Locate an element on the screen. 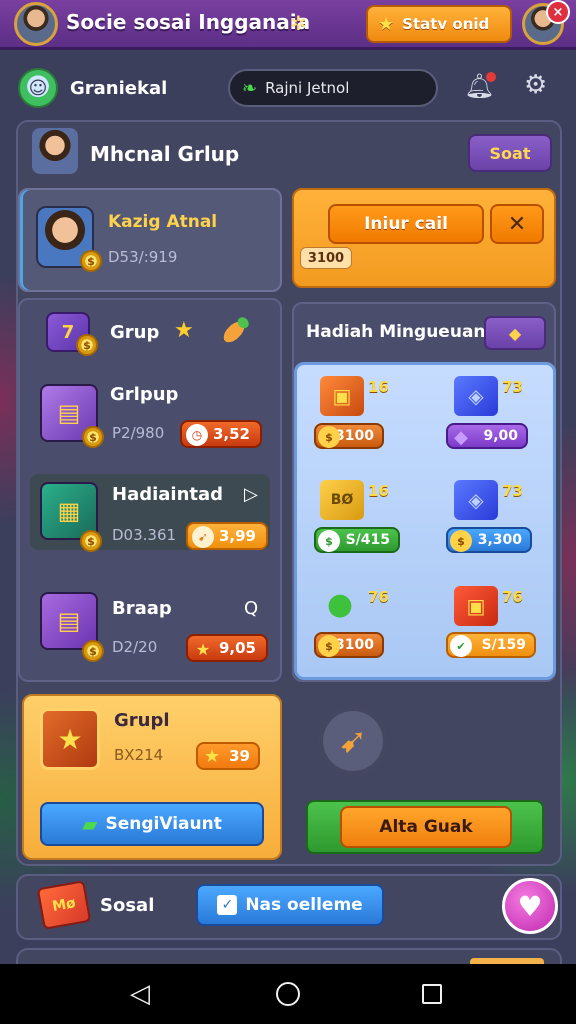  profile-name: Kazig Atnal is located at coordinates (163, 222).